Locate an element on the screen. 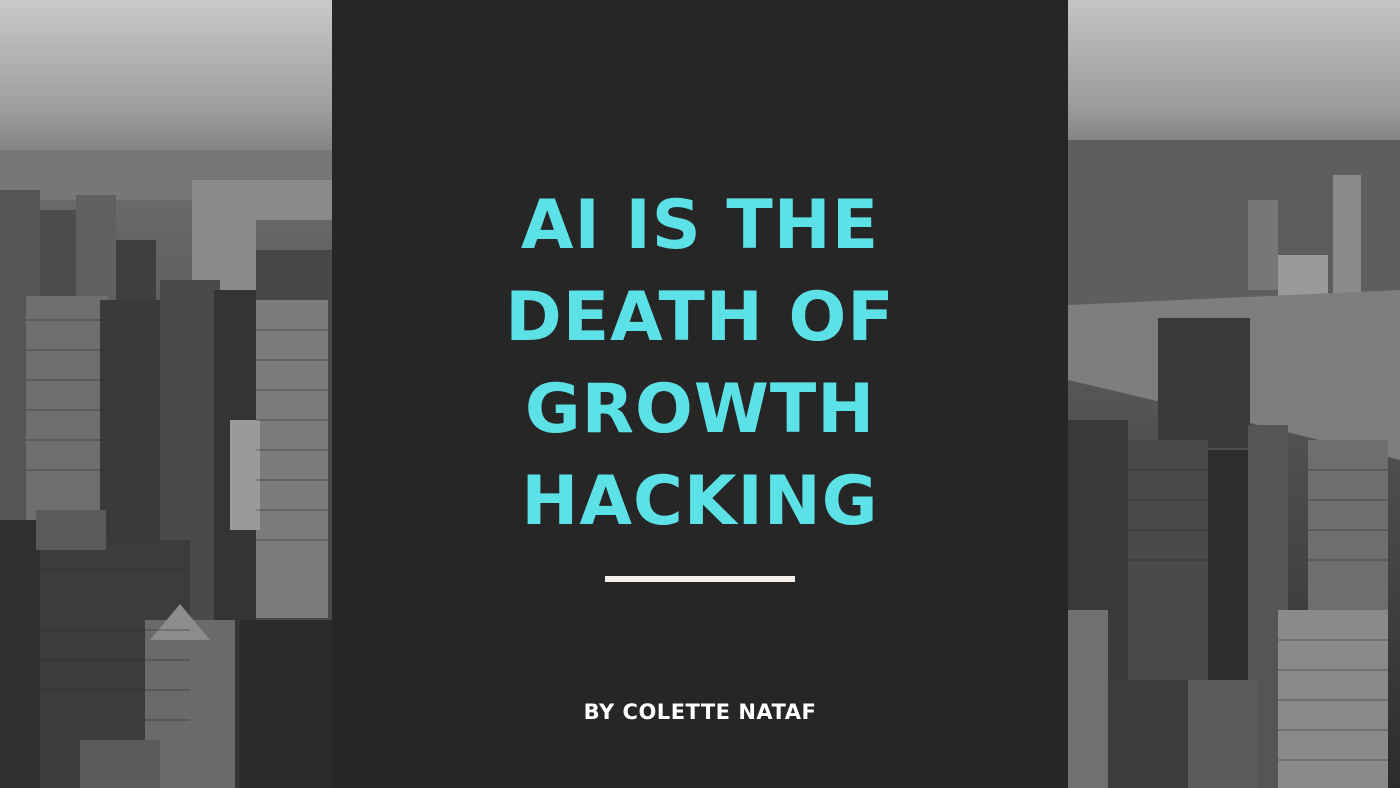 The image size is (1400, 788). divider-line is located at coordinates (700, 579).